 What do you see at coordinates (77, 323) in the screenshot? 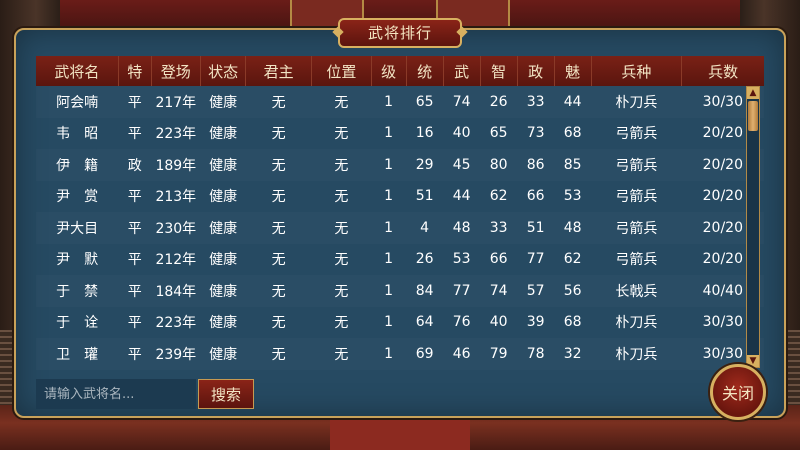
I see `table-cell: 于 诠` at bounding box center [77, 323].